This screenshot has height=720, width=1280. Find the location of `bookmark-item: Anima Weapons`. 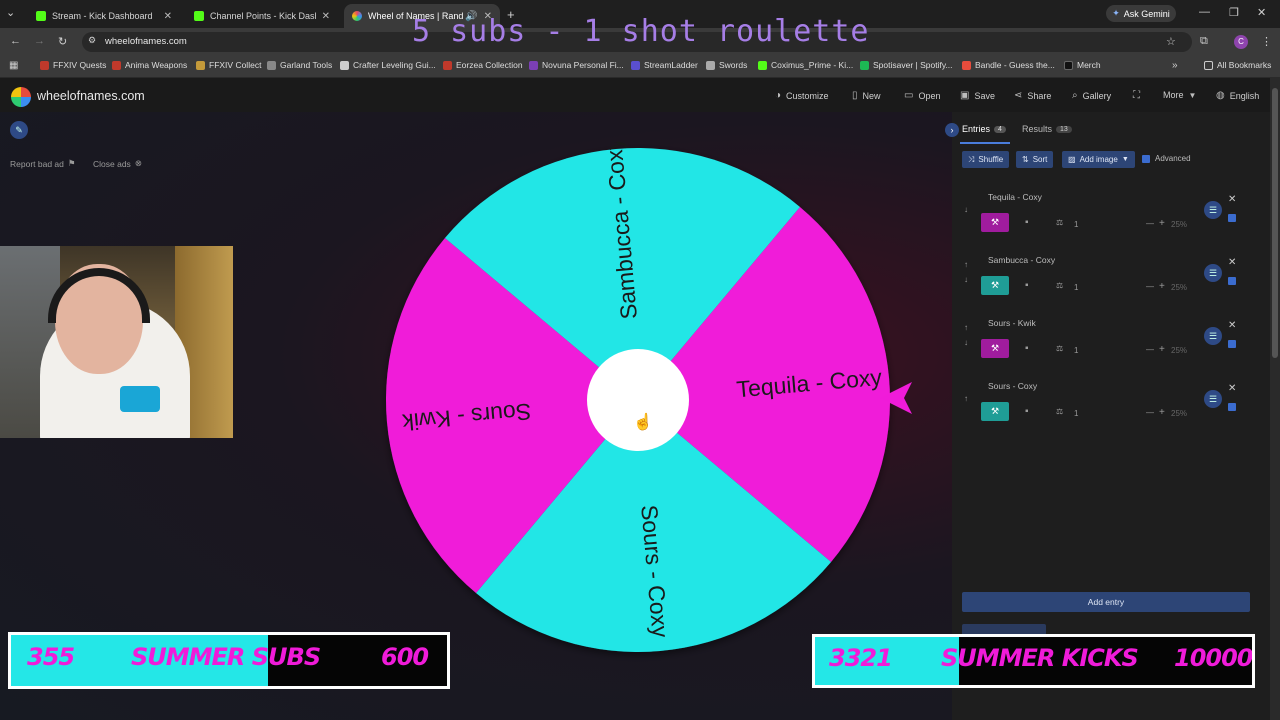

bookmark-item: Anima Weapons is located at coordinates (149, 65).